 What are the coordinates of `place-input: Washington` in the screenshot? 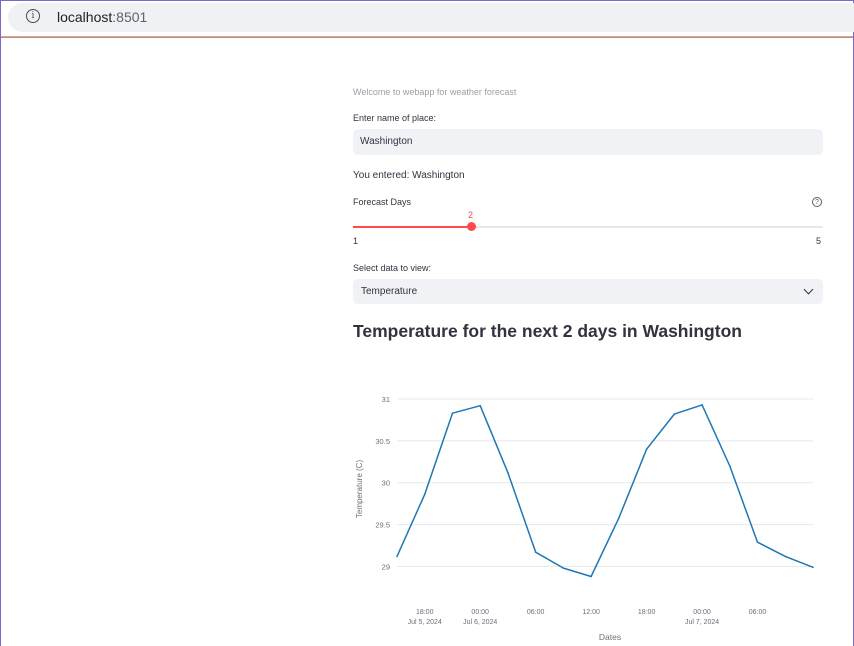 It's located at (588, 142).